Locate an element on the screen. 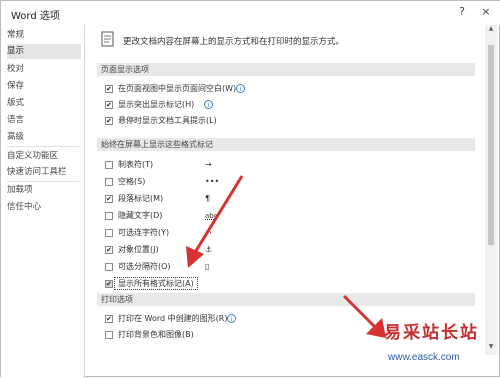 The height and width of the screenshot is (378, 500). watermark-url: www.easck.com is located at coordinates (424, 357).